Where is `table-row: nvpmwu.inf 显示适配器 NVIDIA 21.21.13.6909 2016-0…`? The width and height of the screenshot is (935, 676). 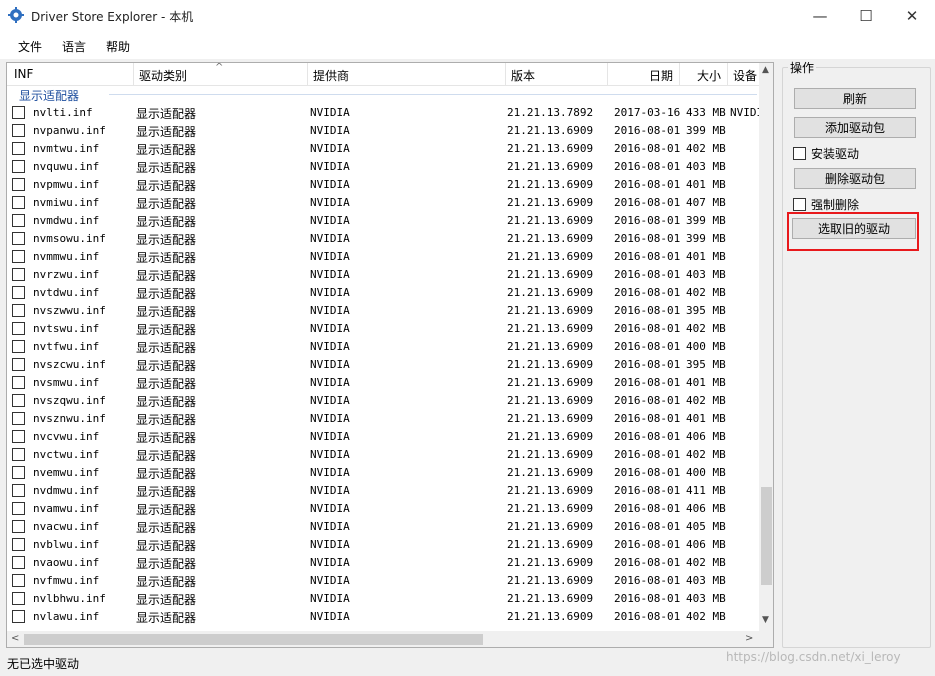 table-row: nvpmwu.inf 显示适配器 NVIDIA 21.21.13.6909 2016-0… is located at coordinates (383, 185).